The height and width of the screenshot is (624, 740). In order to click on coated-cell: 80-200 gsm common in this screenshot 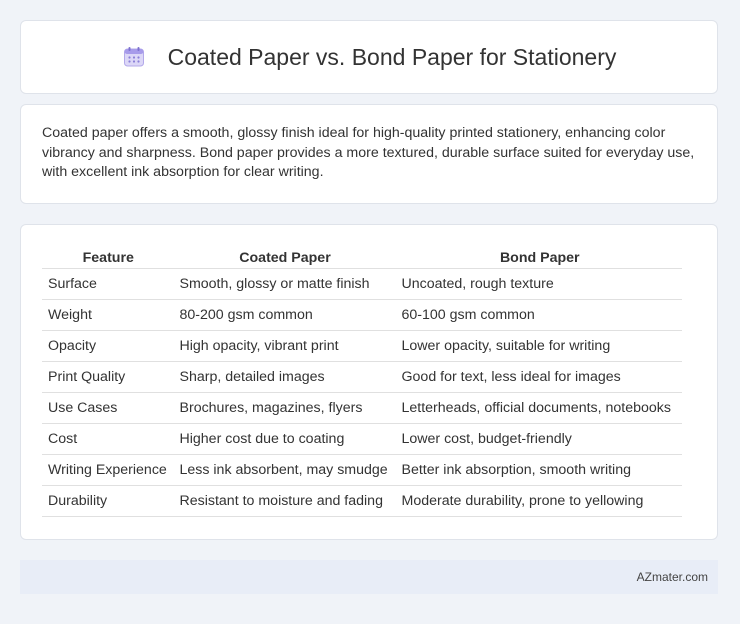, I will do `click(283, 315)`.